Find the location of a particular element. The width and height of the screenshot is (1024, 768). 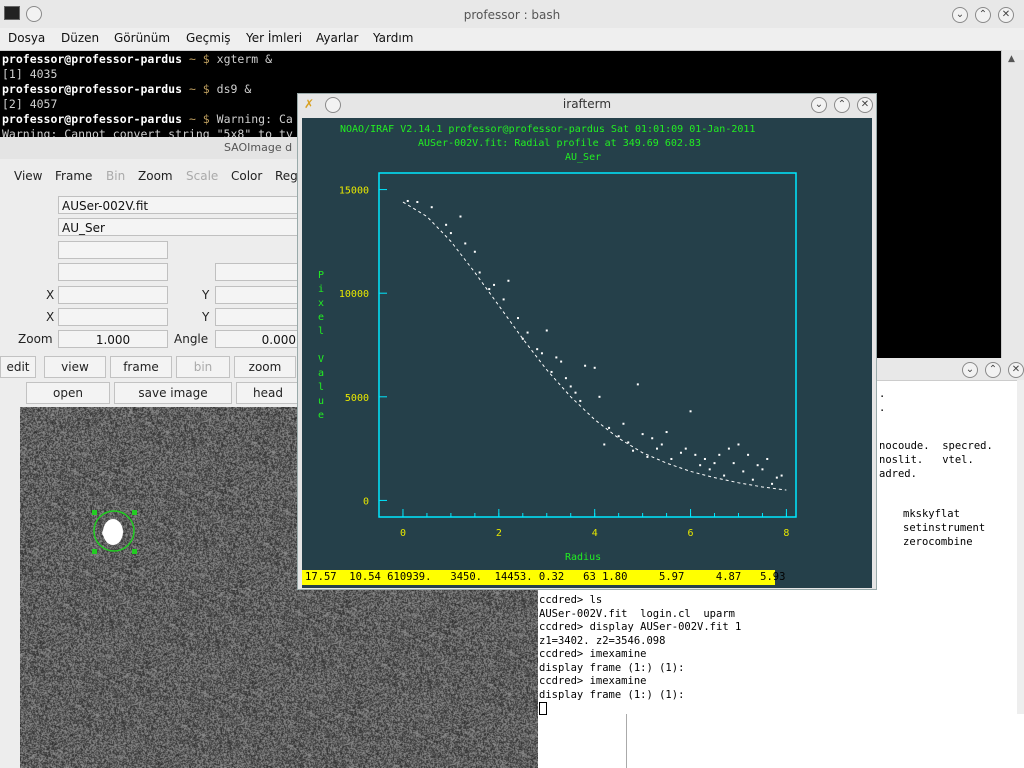

xgterm-fragment-line: noslit. vtel. is located at coordinates (926, 460).